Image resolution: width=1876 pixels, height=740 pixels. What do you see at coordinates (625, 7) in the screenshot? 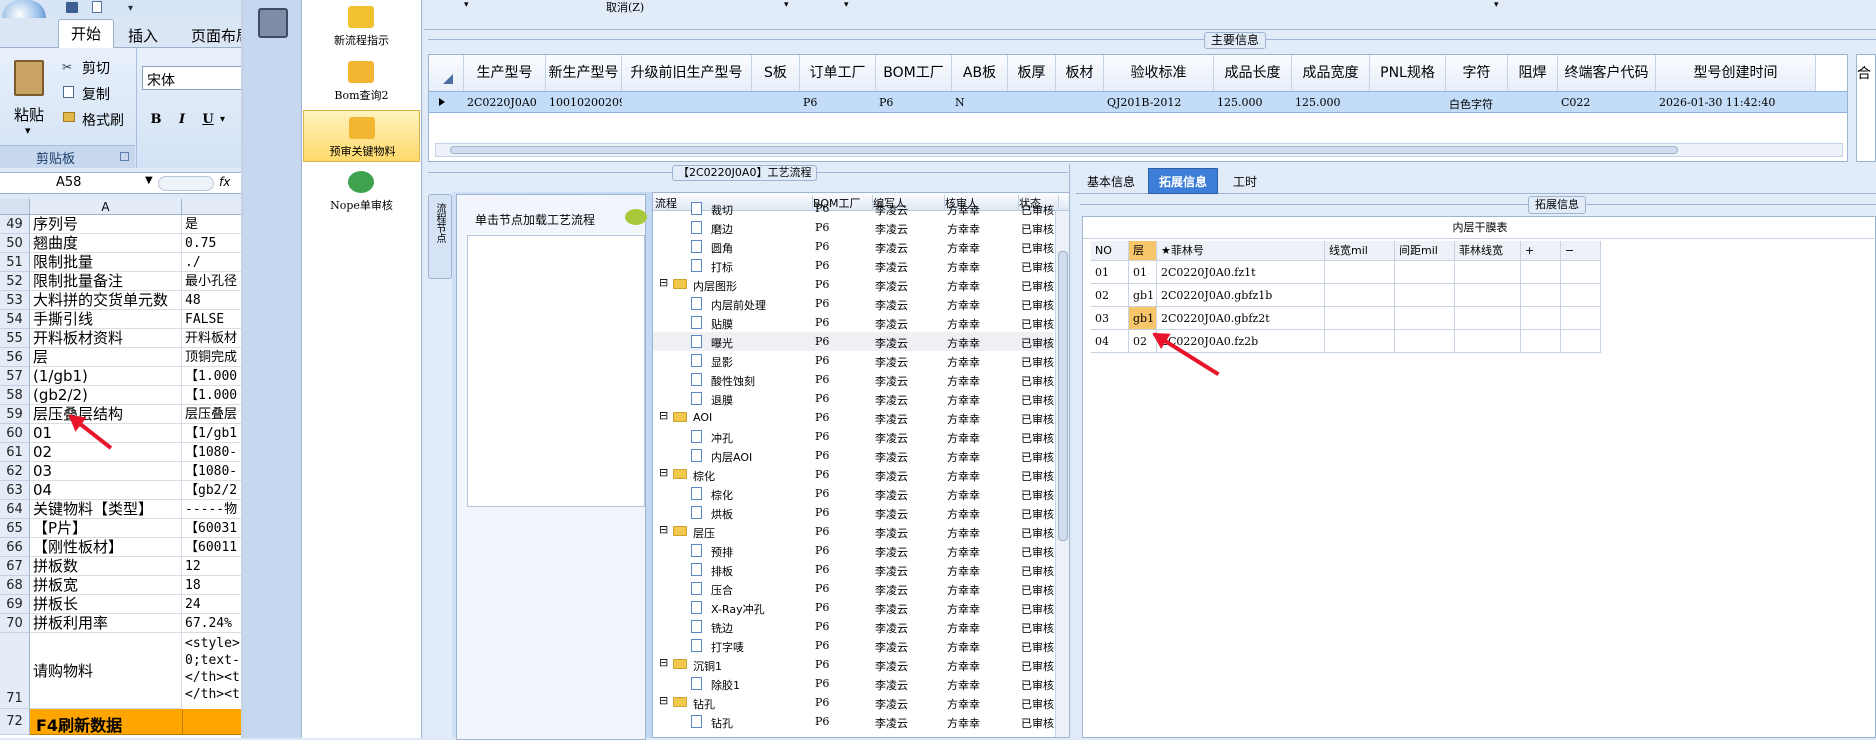
I see `cancel-button: 取消(Z)` at bounding box center [625, 7].